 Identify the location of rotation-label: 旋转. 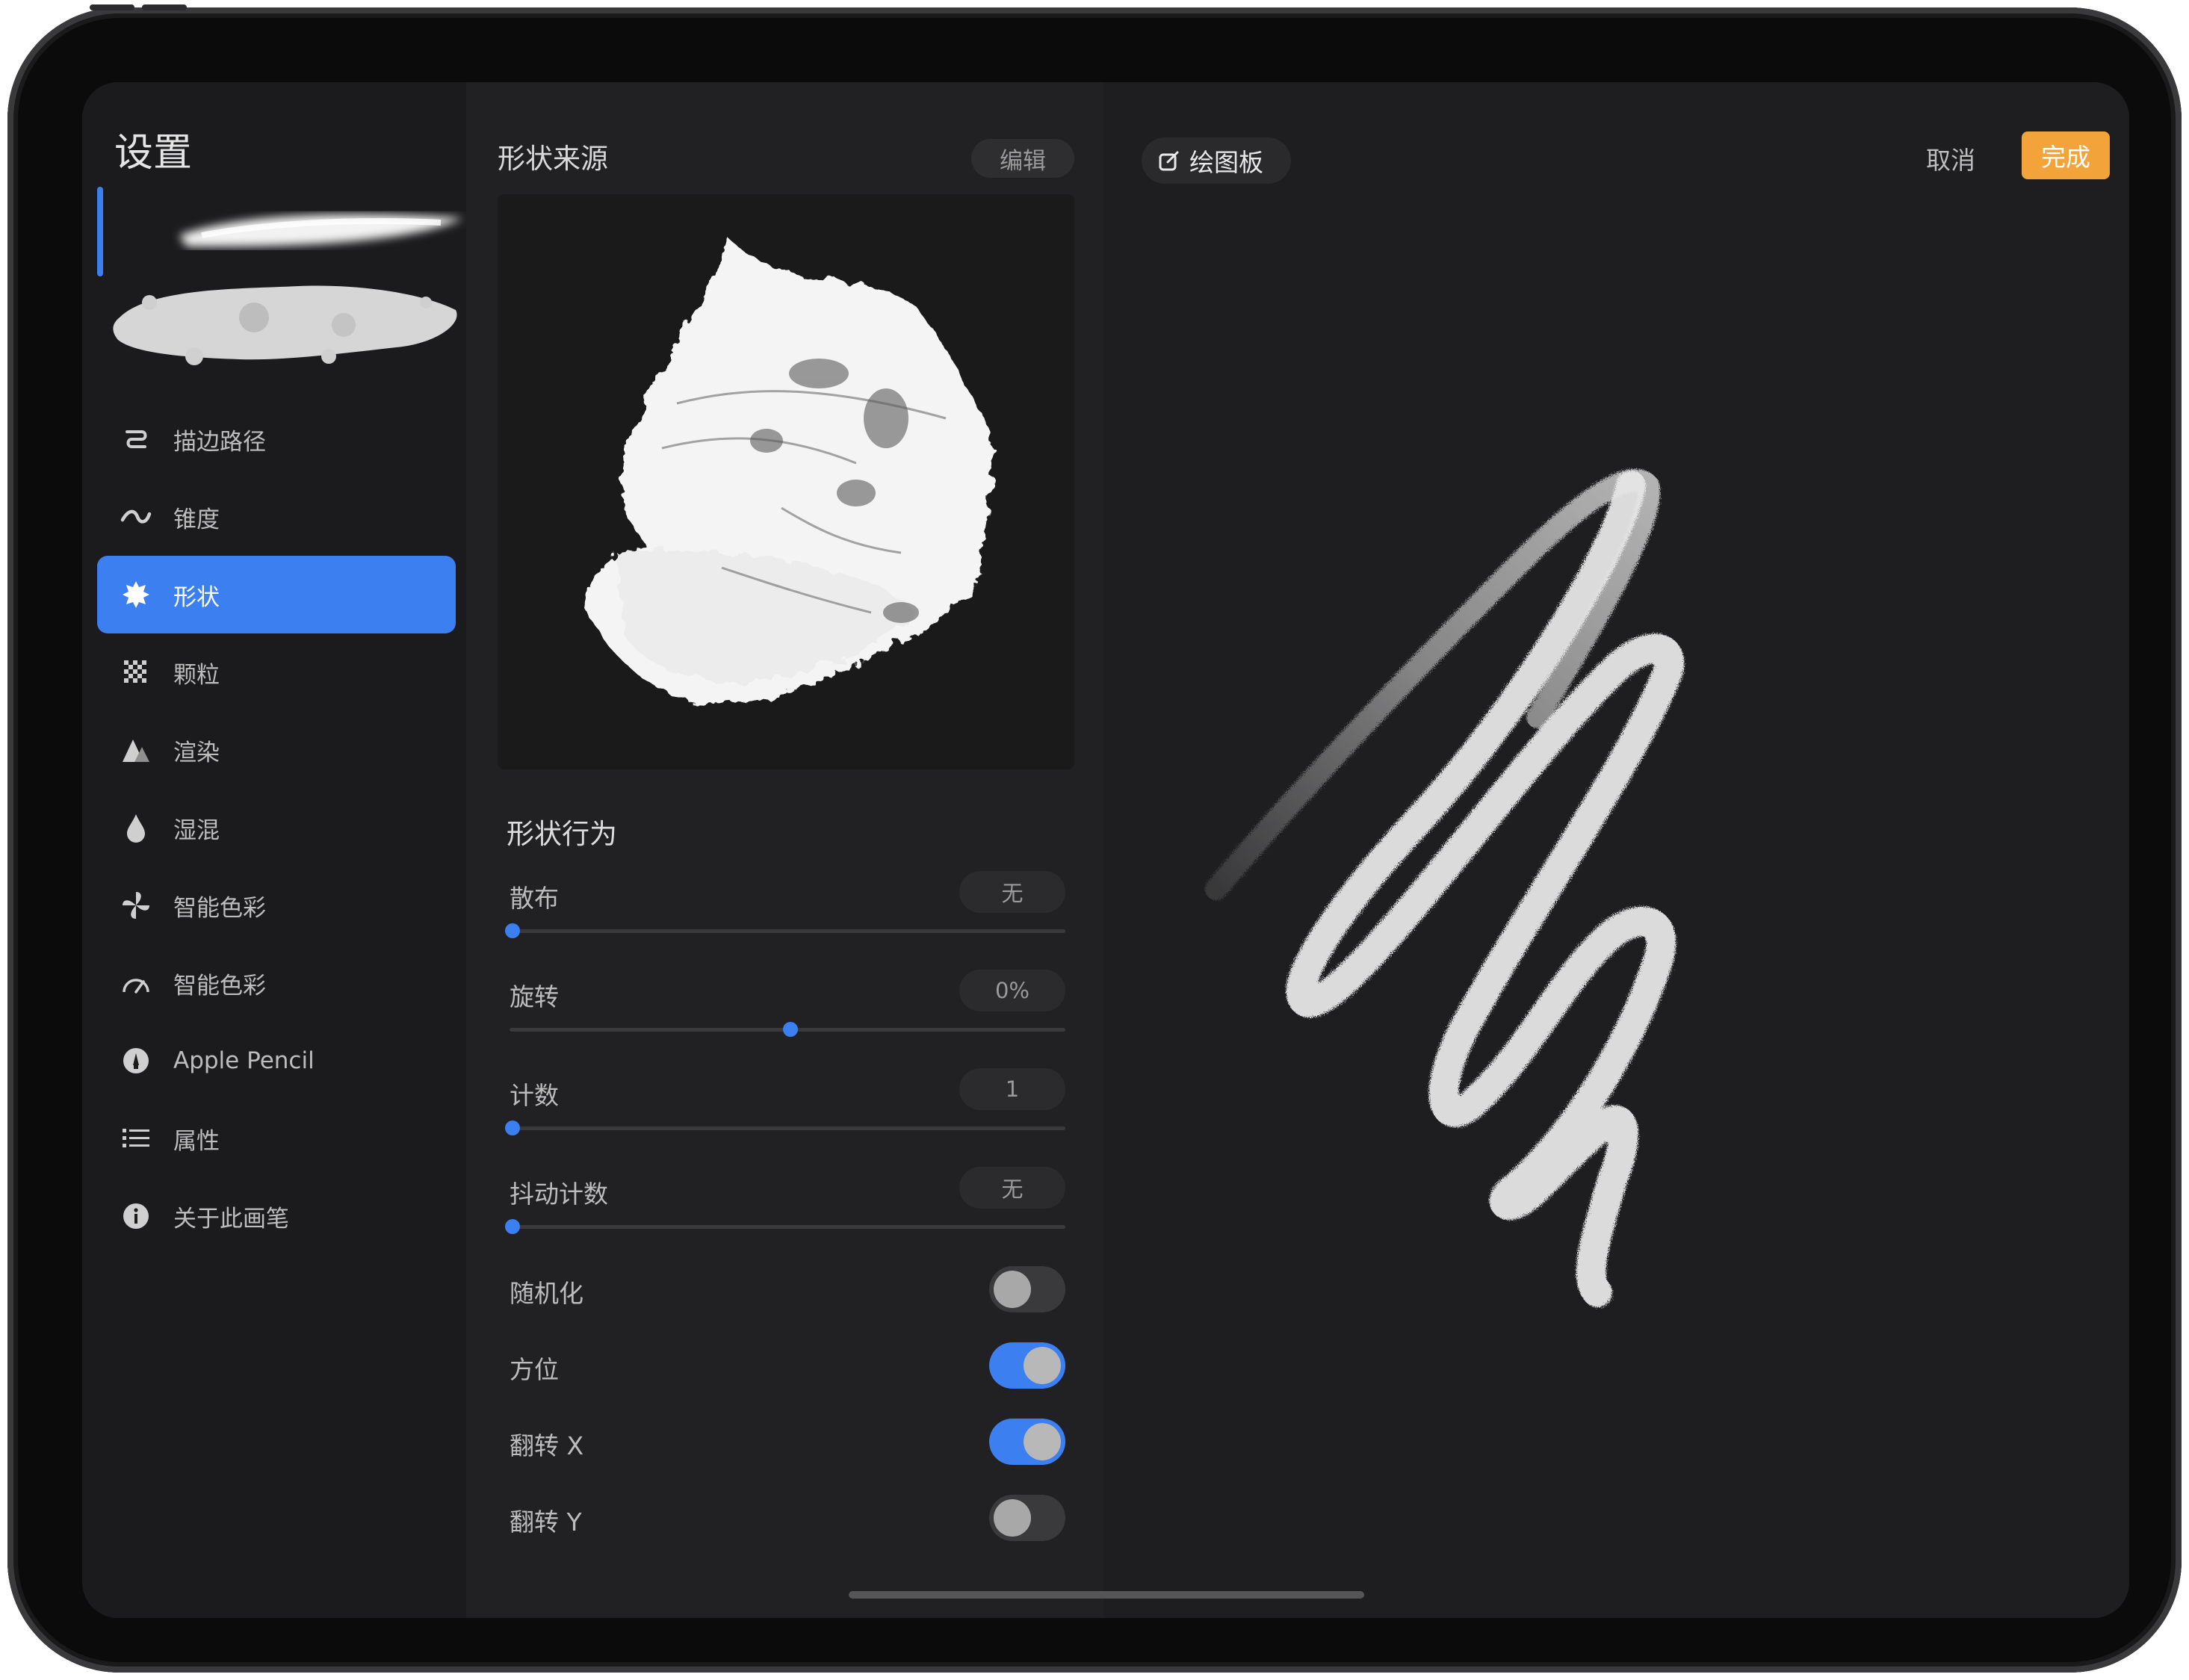
(534, 996).